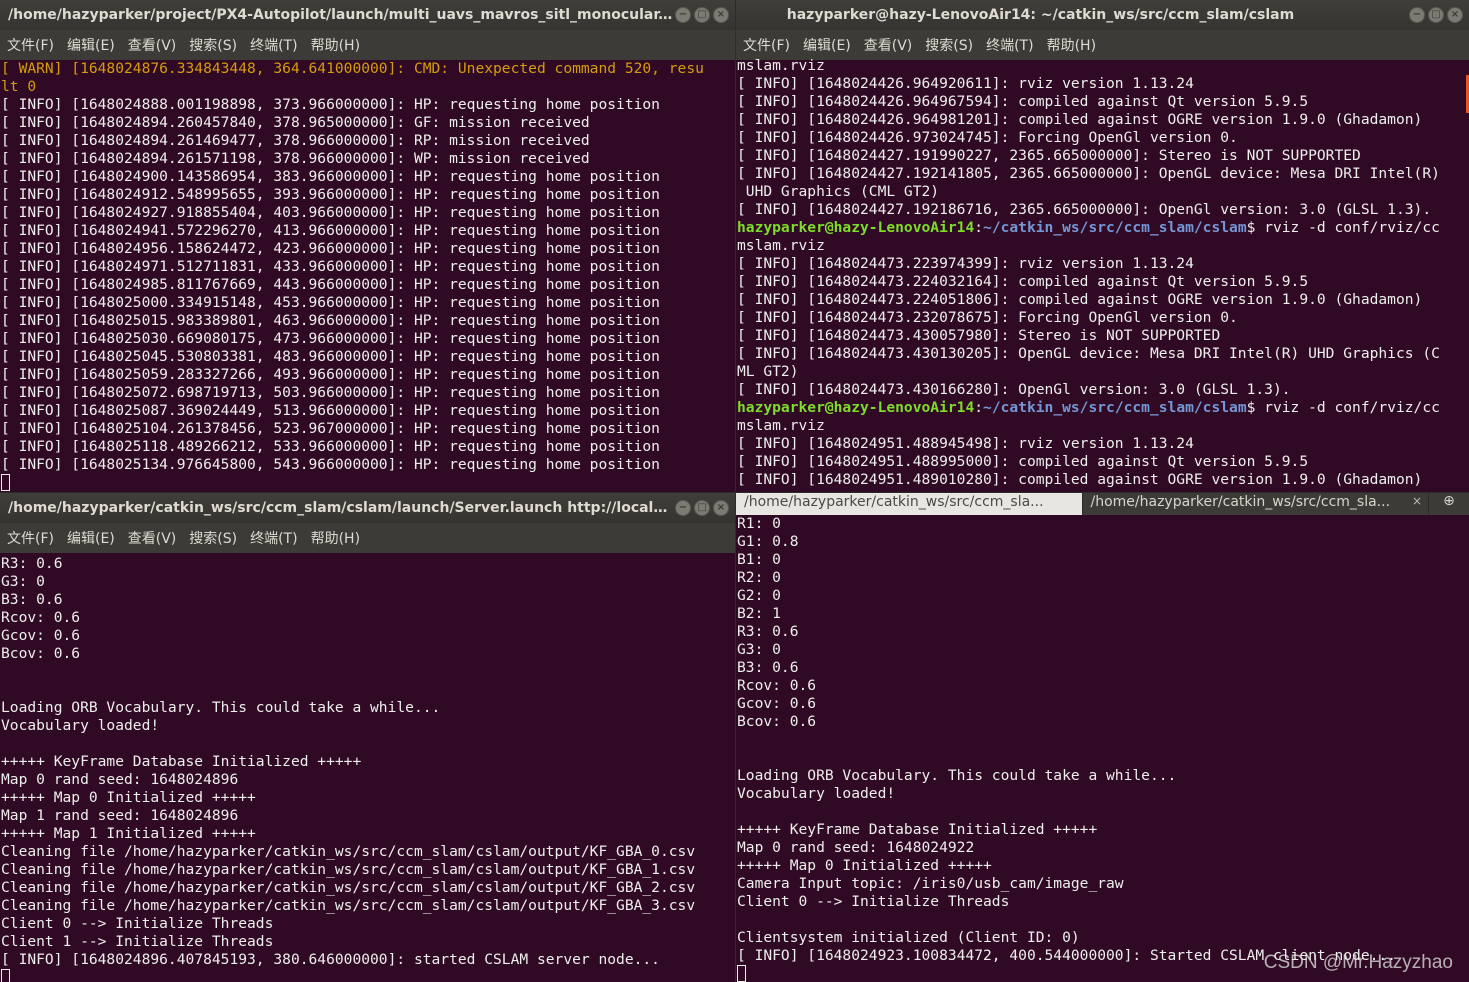  What do you see at coordinates (741, 973) in the screenshot?
I see `terminal-cursor` at bounding box center [741, 973].